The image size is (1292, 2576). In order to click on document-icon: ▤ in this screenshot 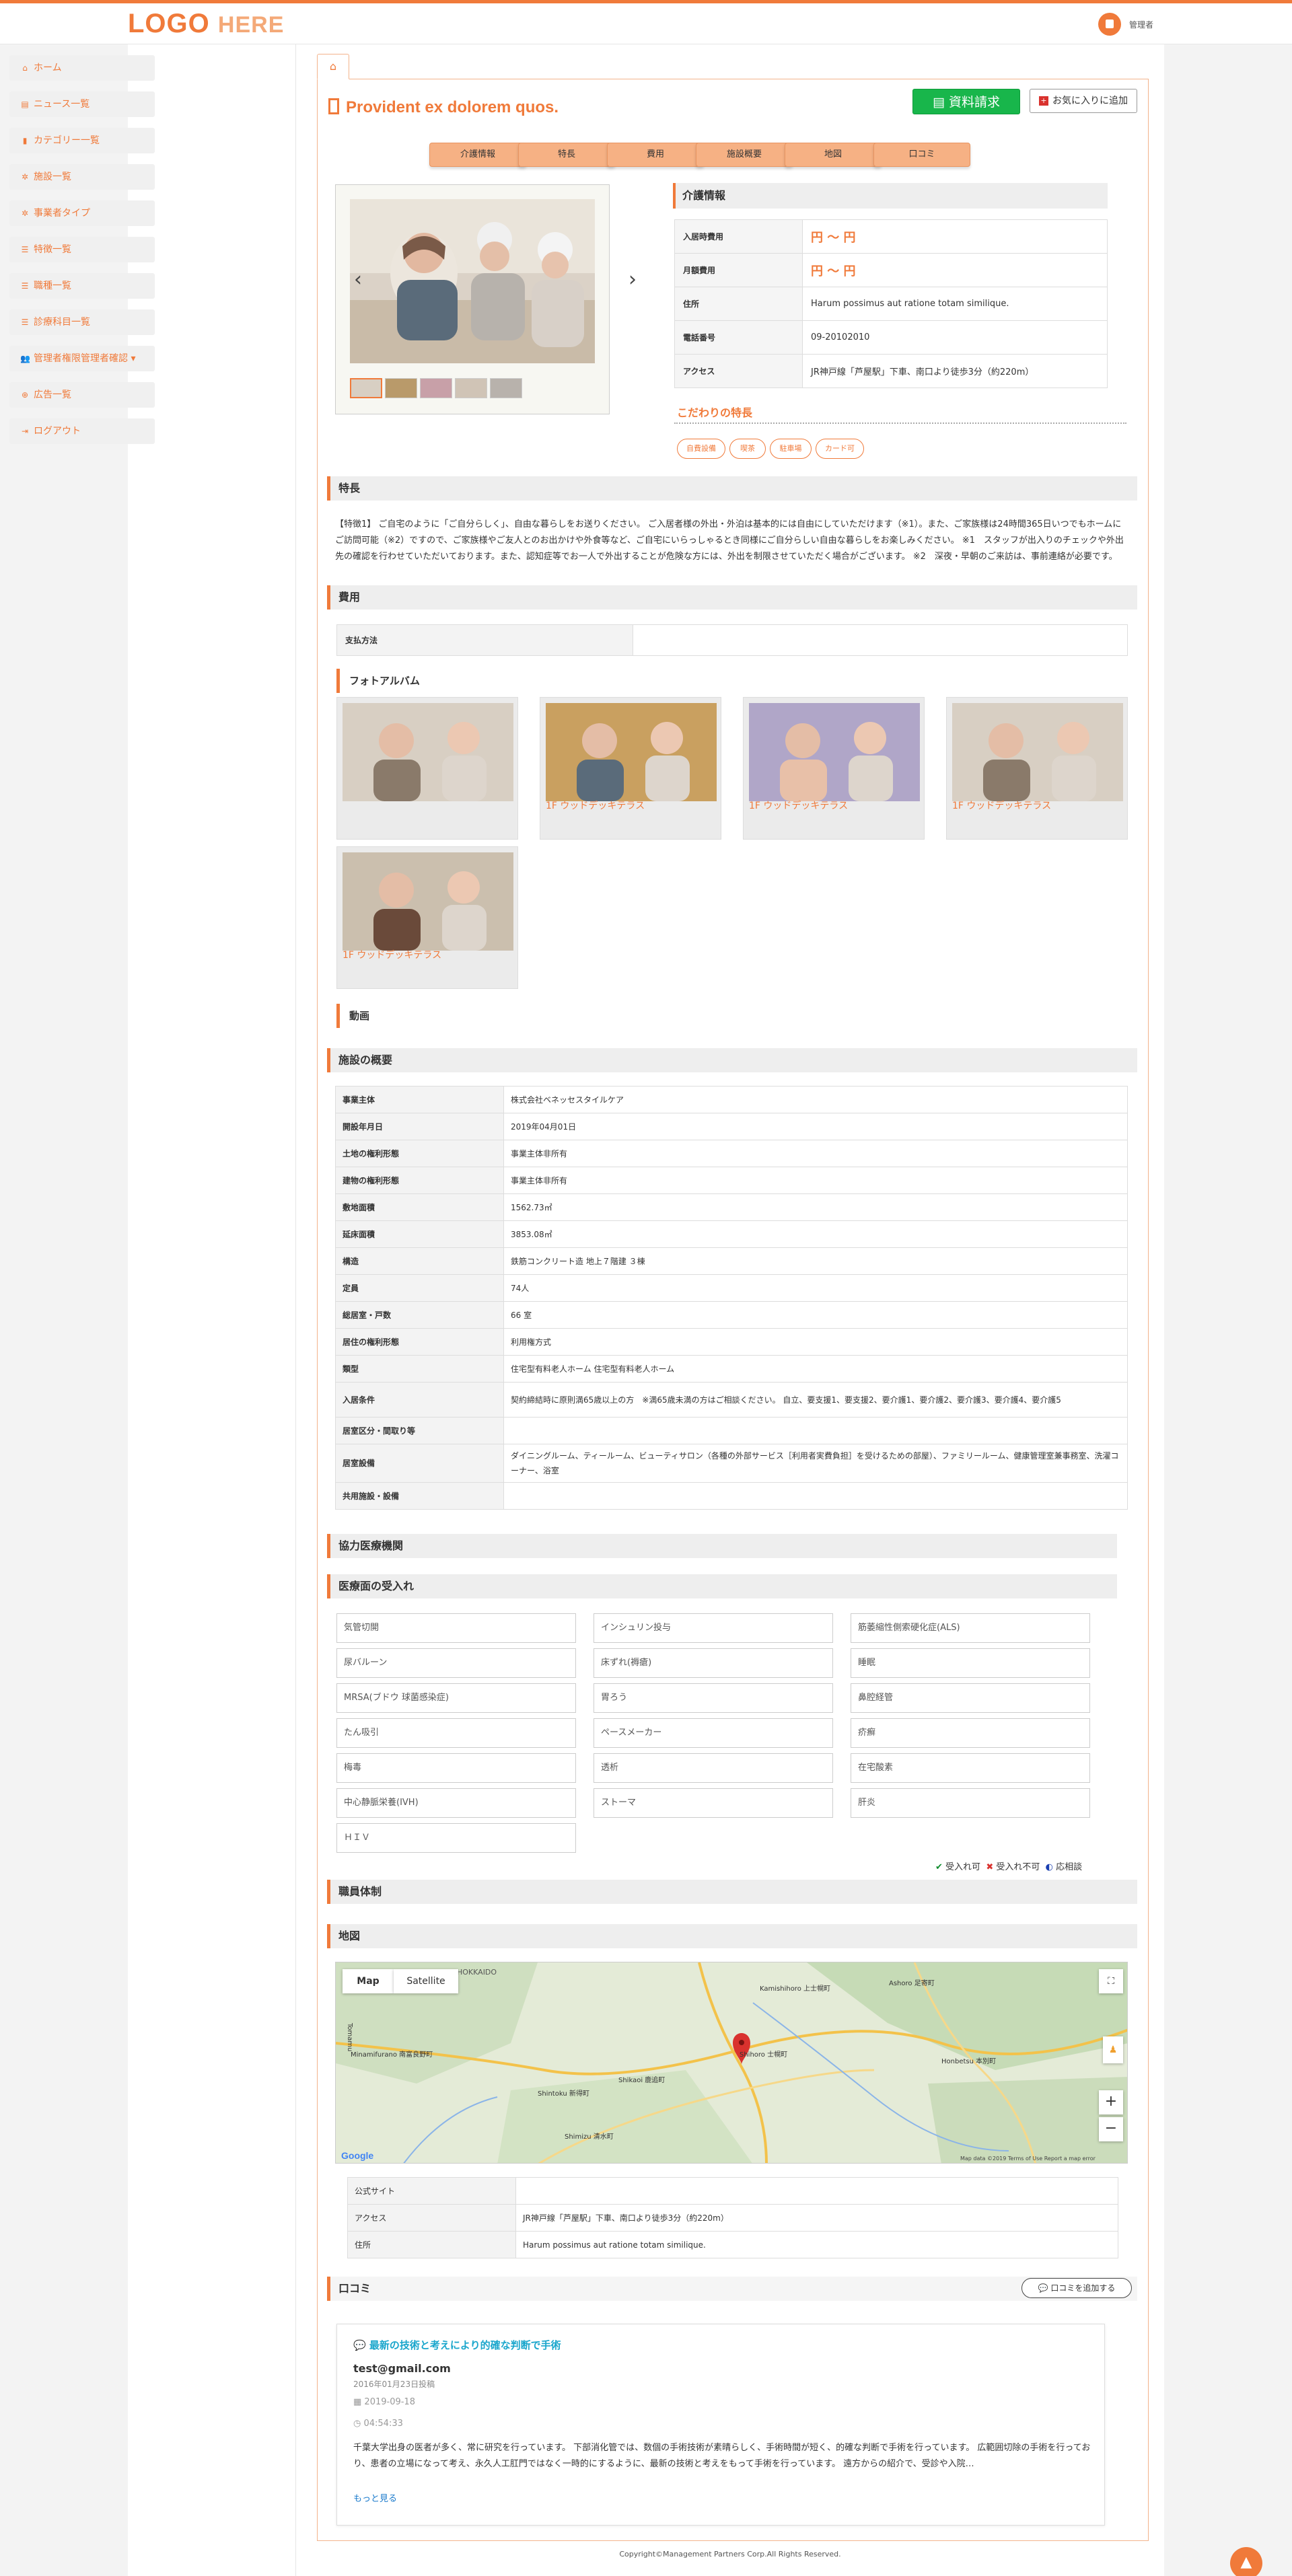, I will do `click(941, 102)`.